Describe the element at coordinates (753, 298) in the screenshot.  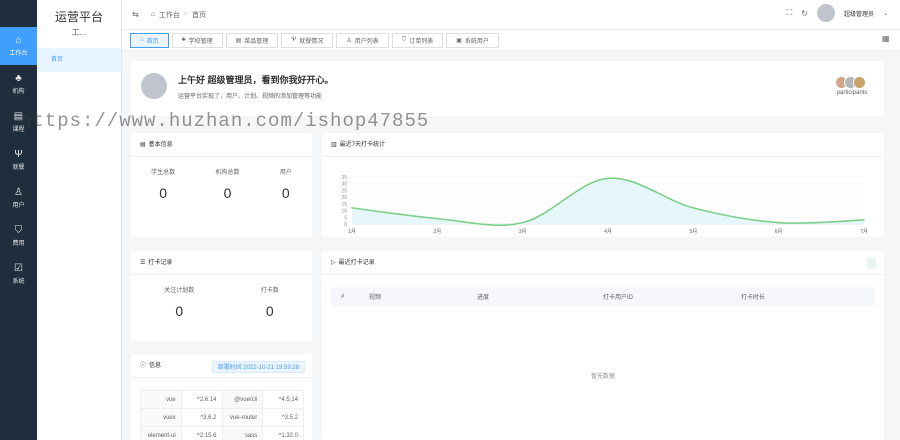
I see `column-header: 打卡时长` at that location.